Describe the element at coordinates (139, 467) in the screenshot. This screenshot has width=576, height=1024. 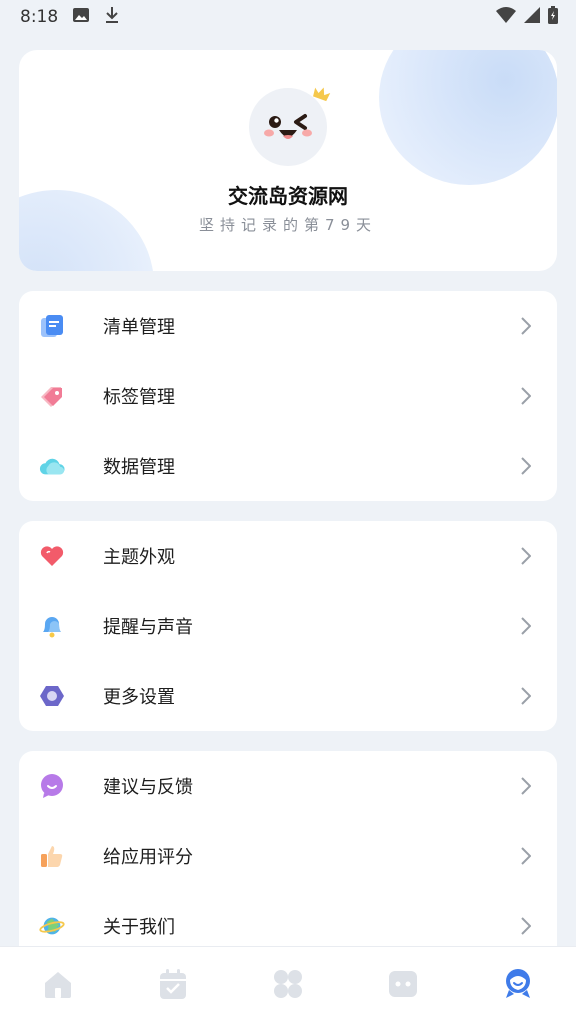
I see `menu-item-label: 数据管理` at that location.